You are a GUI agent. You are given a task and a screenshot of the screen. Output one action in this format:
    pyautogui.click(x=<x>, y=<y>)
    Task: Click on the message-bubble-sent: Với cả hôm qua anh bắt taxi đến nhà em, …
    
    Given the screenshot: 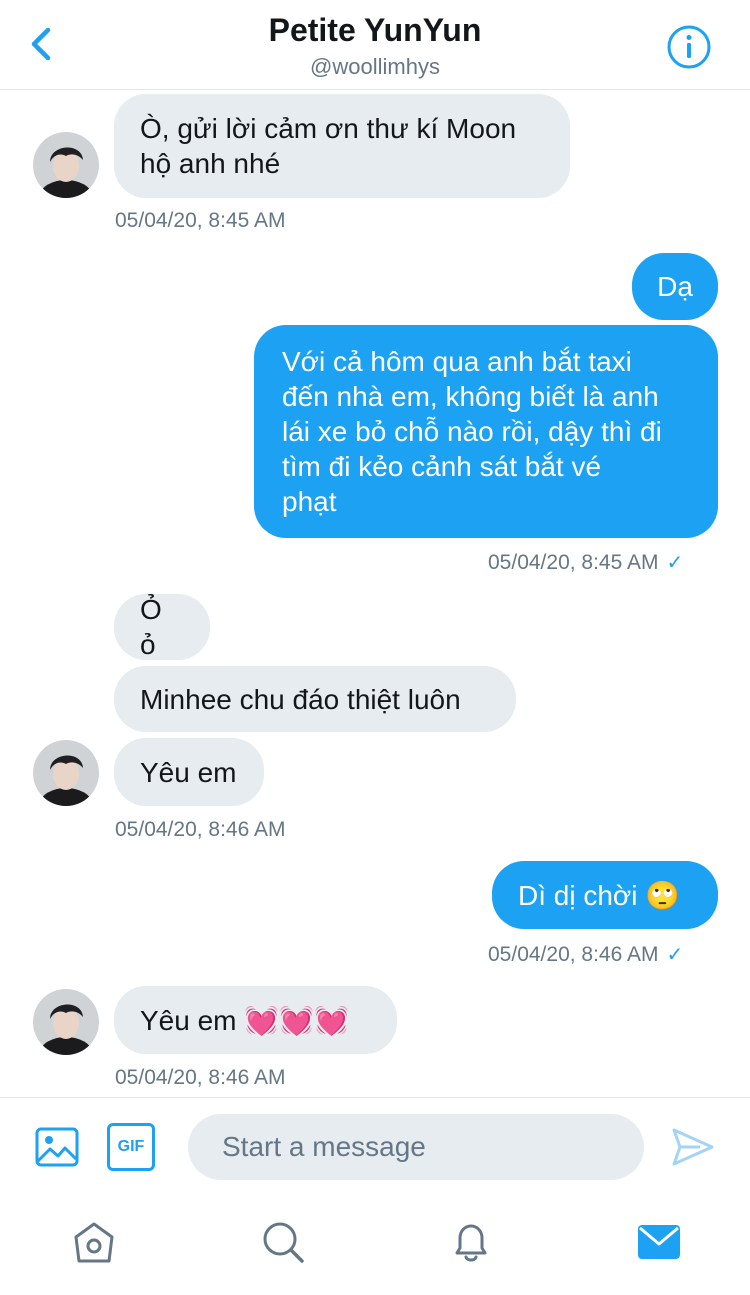 What is the action you would take?
    pyautogui.click(x=486, y=431)
    